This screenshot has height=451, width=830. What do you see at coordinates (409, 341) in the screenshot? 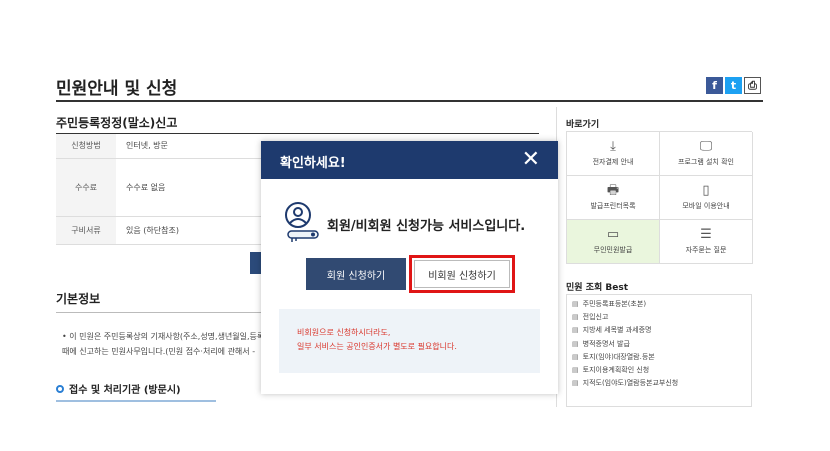
I see `modal-notice: 비회원으로 신청하시더라도, 일부 서비스는 공인인증서가 별도로 필요합니다.` at bounding box center [409, 341].